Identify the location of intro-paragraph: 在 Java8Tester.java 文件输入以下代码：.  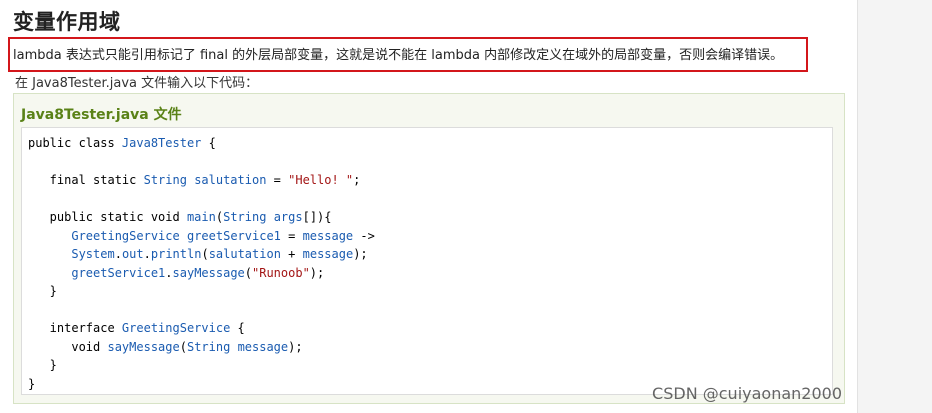
(137, 83).